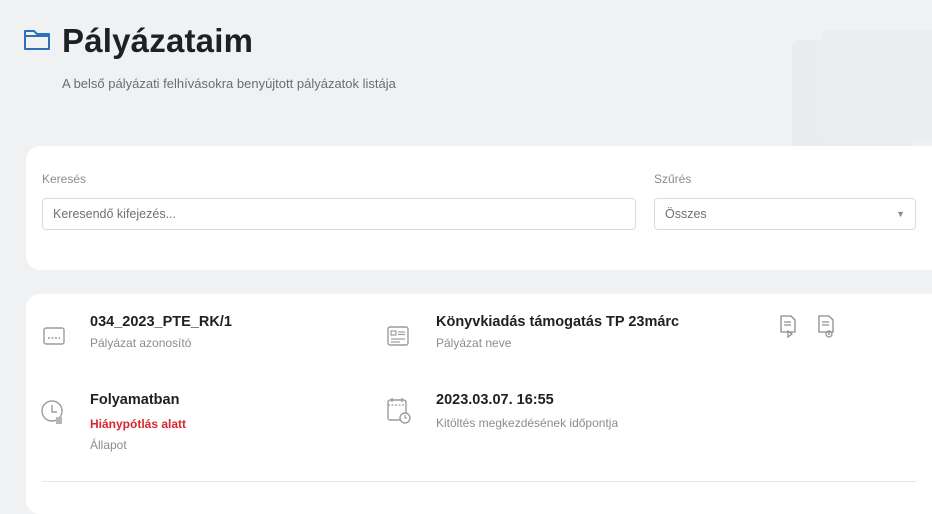  I want to click on background-decoration, so click(862, 90).